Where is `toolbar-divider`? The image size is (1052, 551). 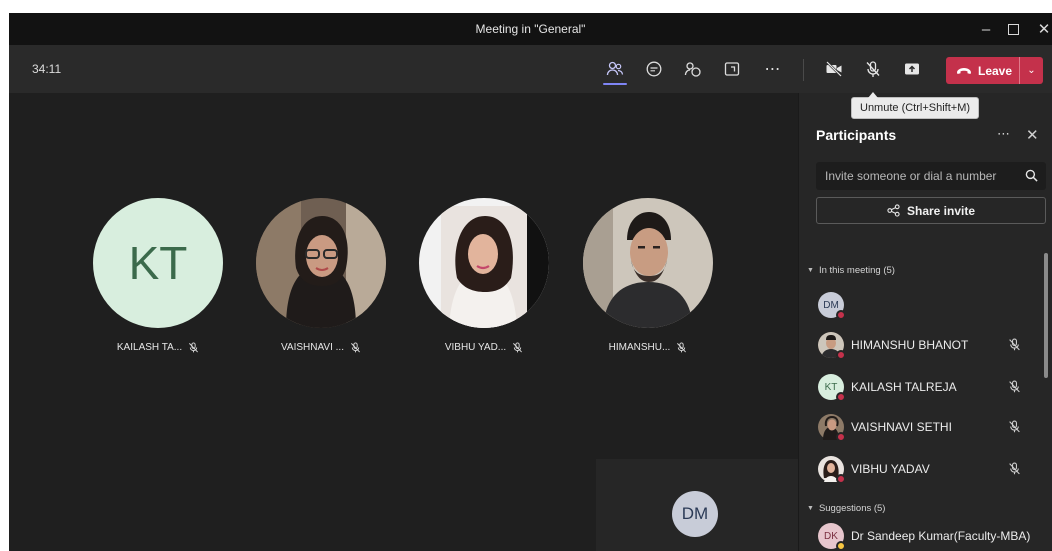 toolbar-divider is located at coordinates (803, 70).